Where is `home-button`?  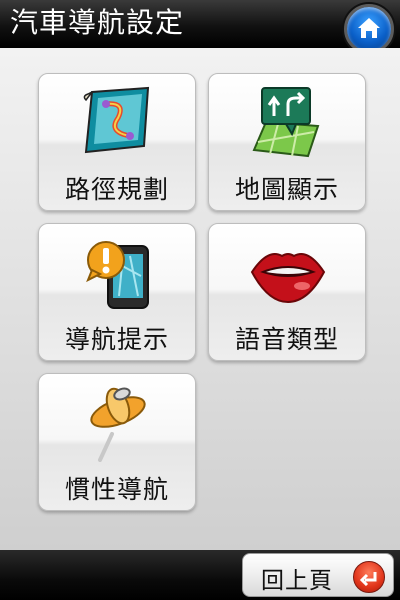
home-button is located at coordinates (369, 29).